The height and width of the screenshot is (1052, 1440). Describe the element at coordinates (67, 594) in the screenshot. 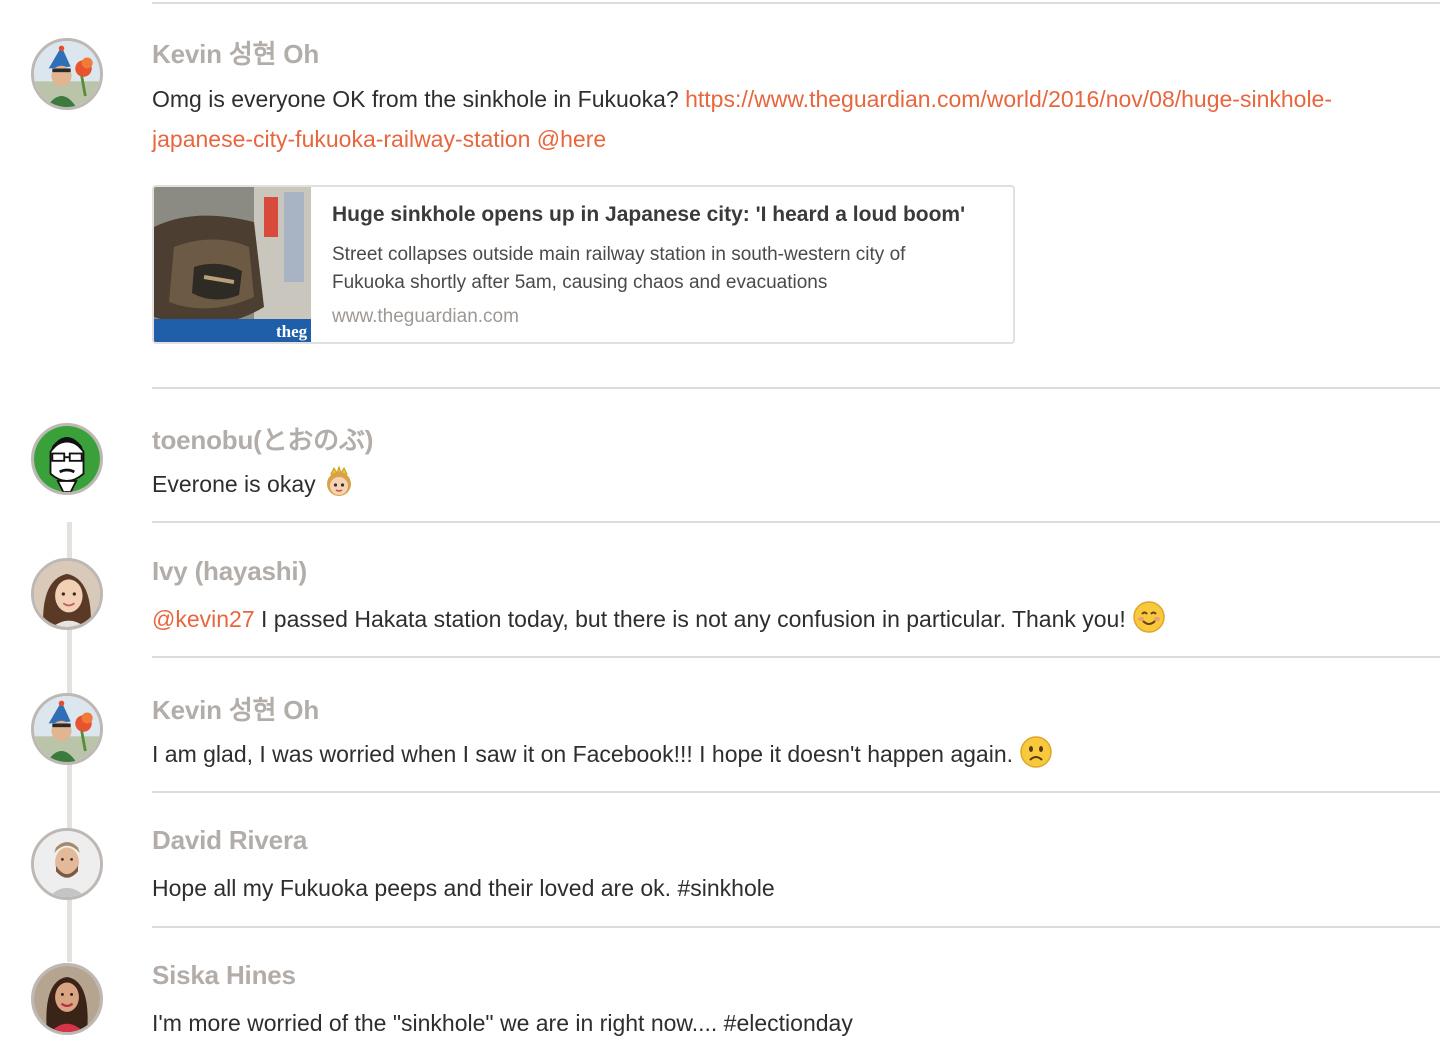

I see `avatar-ivy-icon` at that location.